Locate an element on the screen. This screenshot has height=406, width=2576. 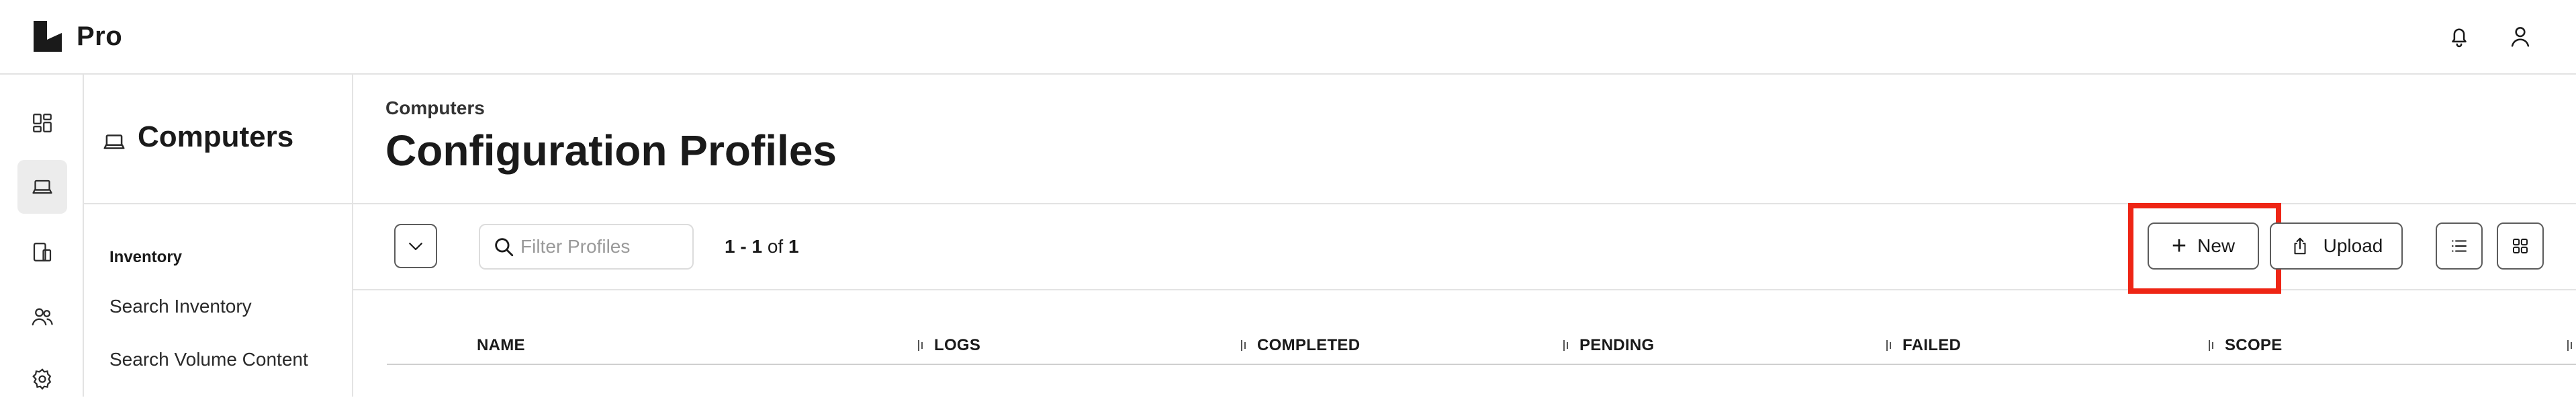
result-count: 1 - 1 of 1 is located at coordinates (762, 246).